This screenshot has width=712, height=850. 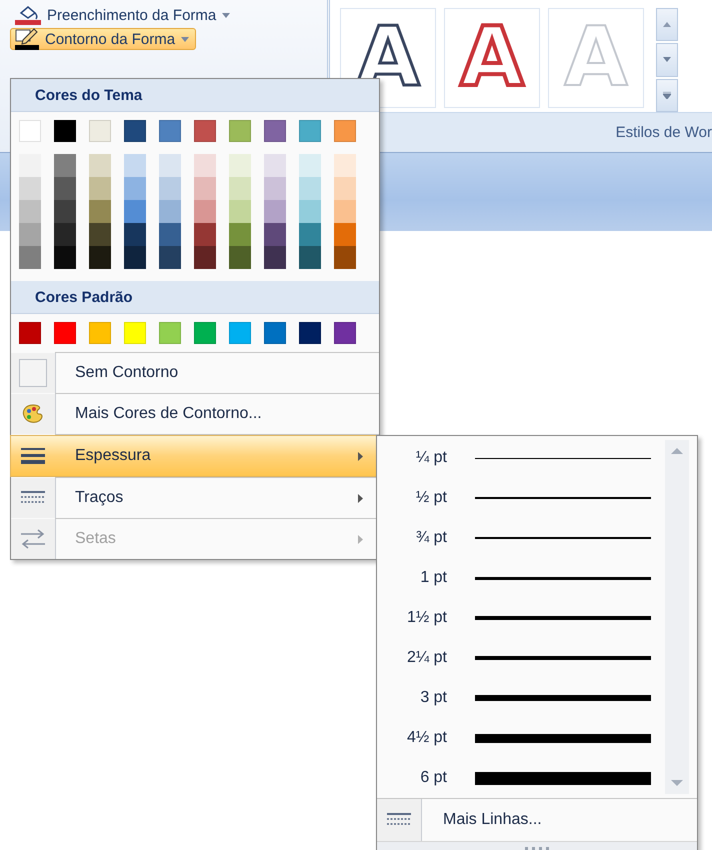 What do you see at coordinates (677, 617) in the screenshot?
I see `scrollbar` at bounding box center [677, 617].